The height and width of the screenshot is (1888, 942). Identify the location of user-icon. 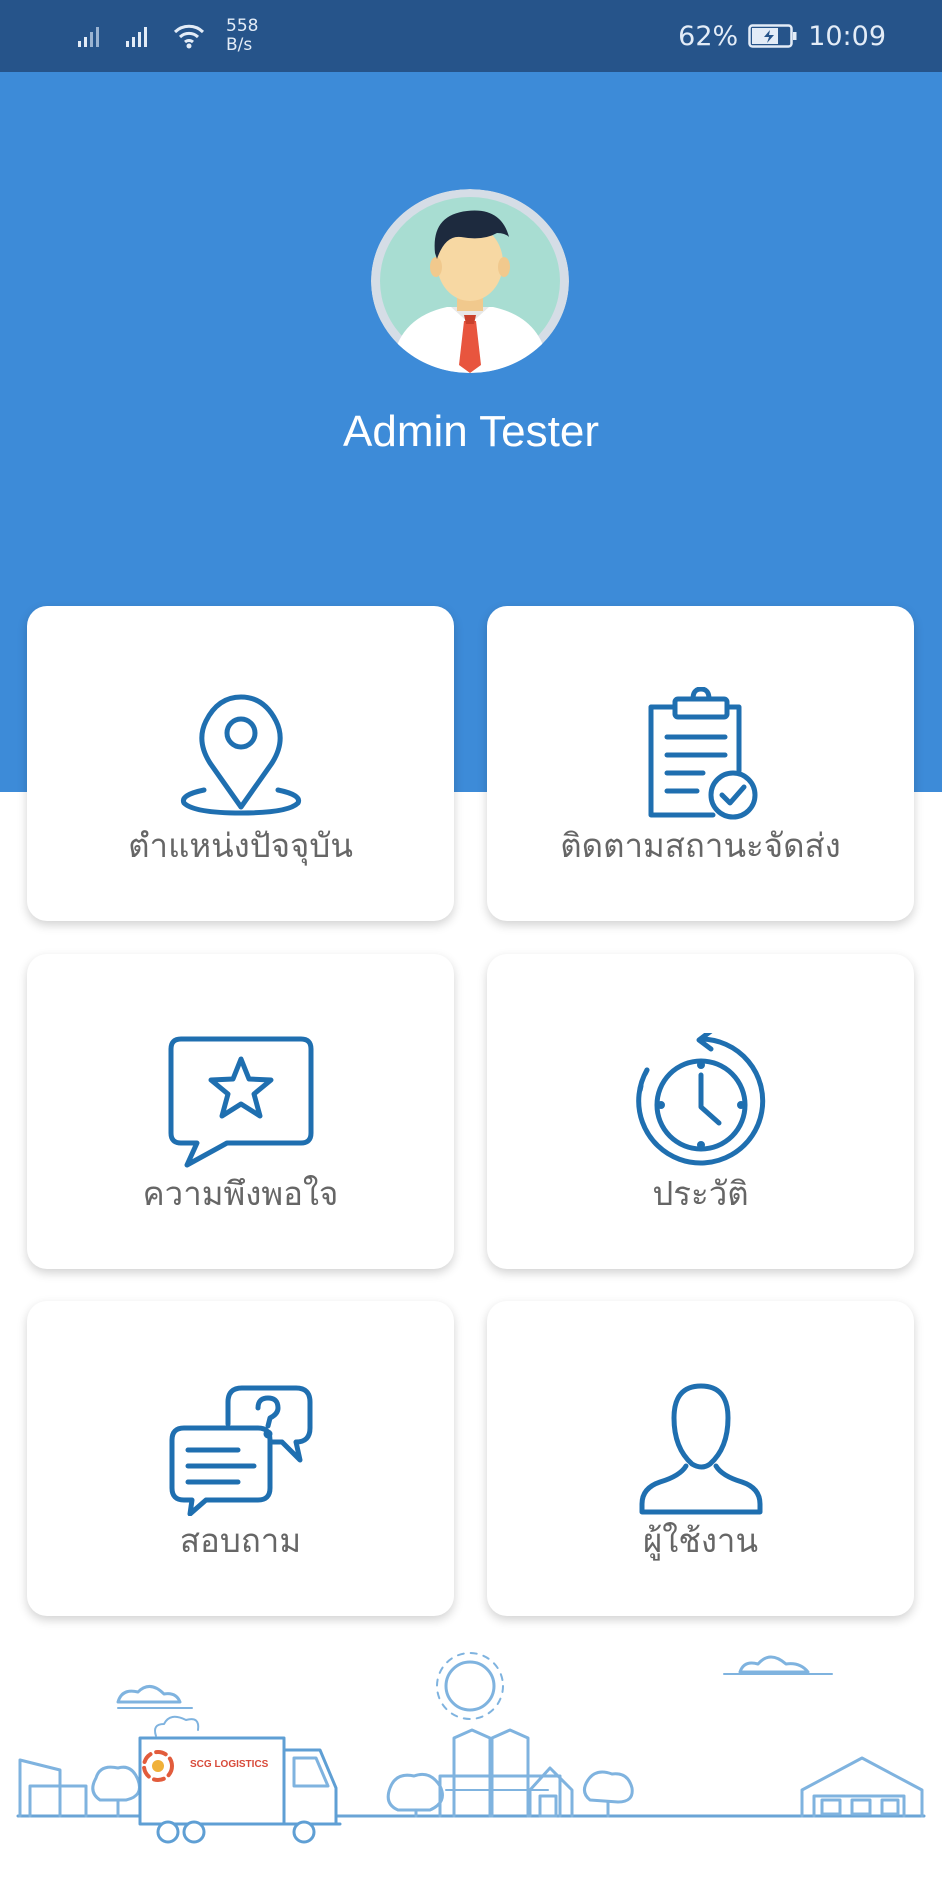
(700, 1408).